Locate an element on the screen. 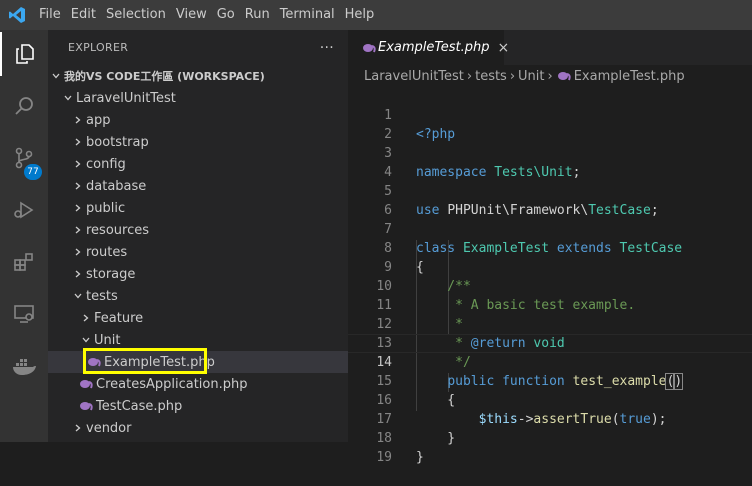  code-text: } is located at coordinates (420, 457).